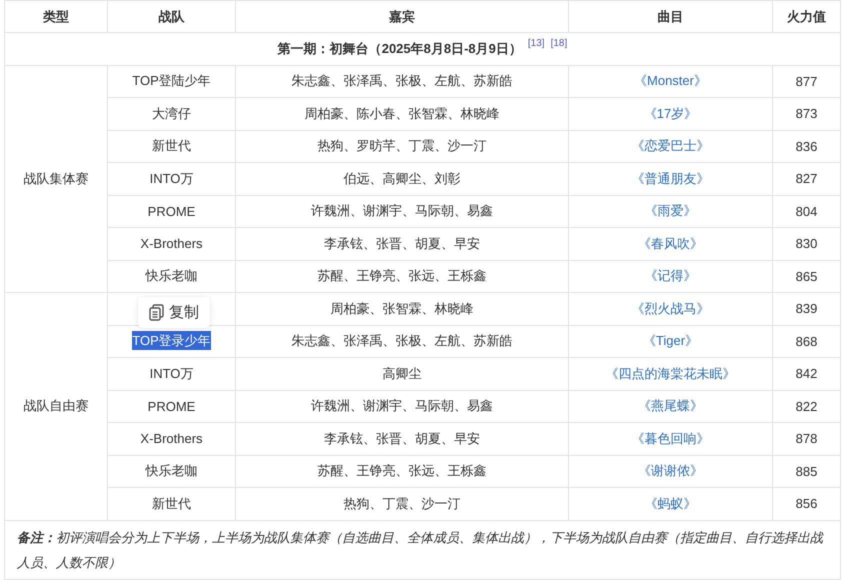  What do you see at coordinates (172, 16) in the screenshot?
I see `column-header: 战队` at bounding box center [172, 16].